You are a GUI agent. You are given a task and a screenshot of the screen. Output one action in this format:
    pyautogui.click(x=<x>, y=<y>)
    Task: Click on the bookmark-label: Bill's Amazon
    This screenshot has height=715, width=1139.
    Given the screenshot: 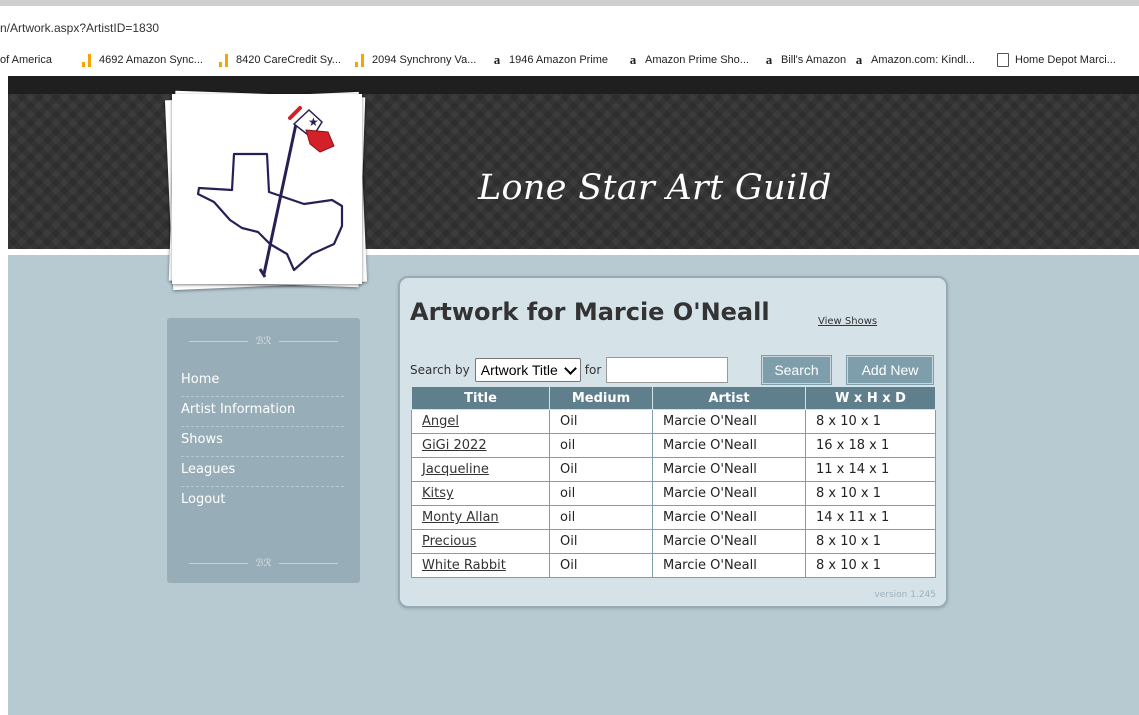 What is the action you would take?
    pyautogui.click(x=814, y=60)
    